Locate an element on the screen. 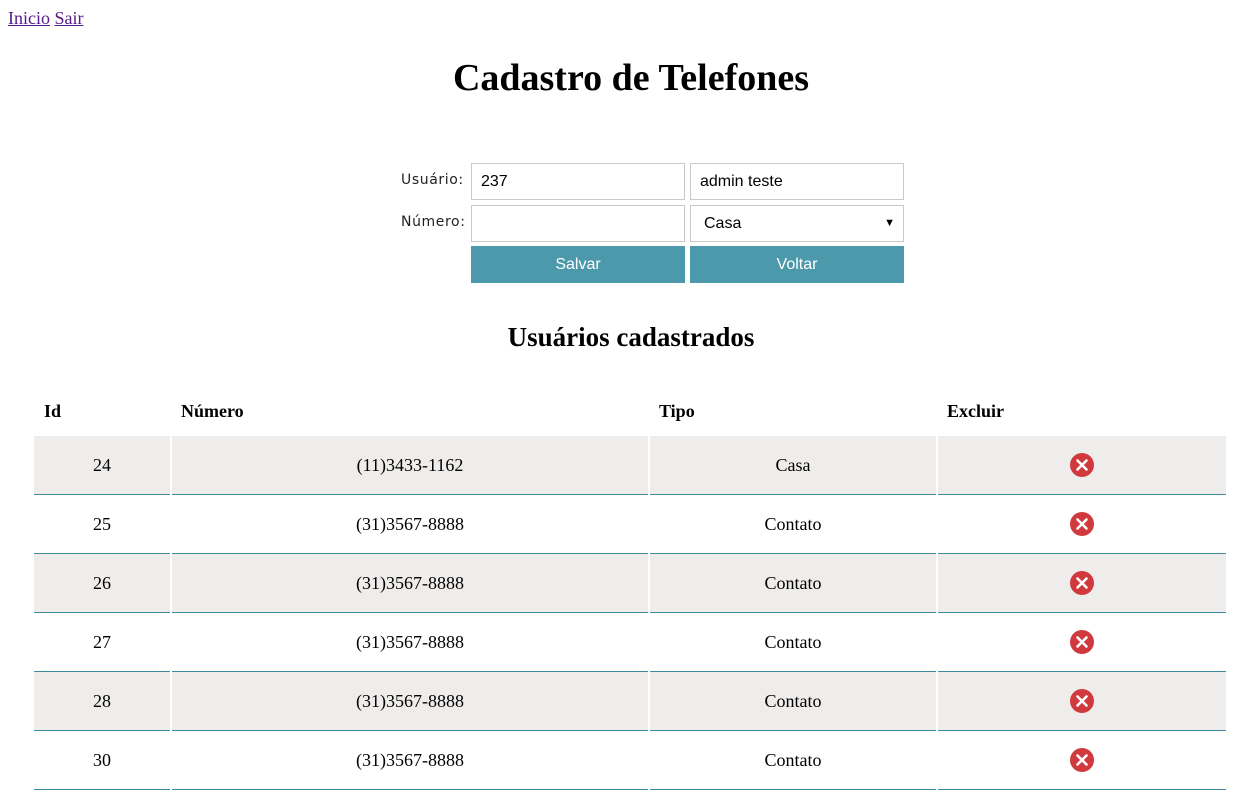 This screenshot has width=1249, height=790. cell-numero: (11)3433-1162 is located at coordinates (409, 465).